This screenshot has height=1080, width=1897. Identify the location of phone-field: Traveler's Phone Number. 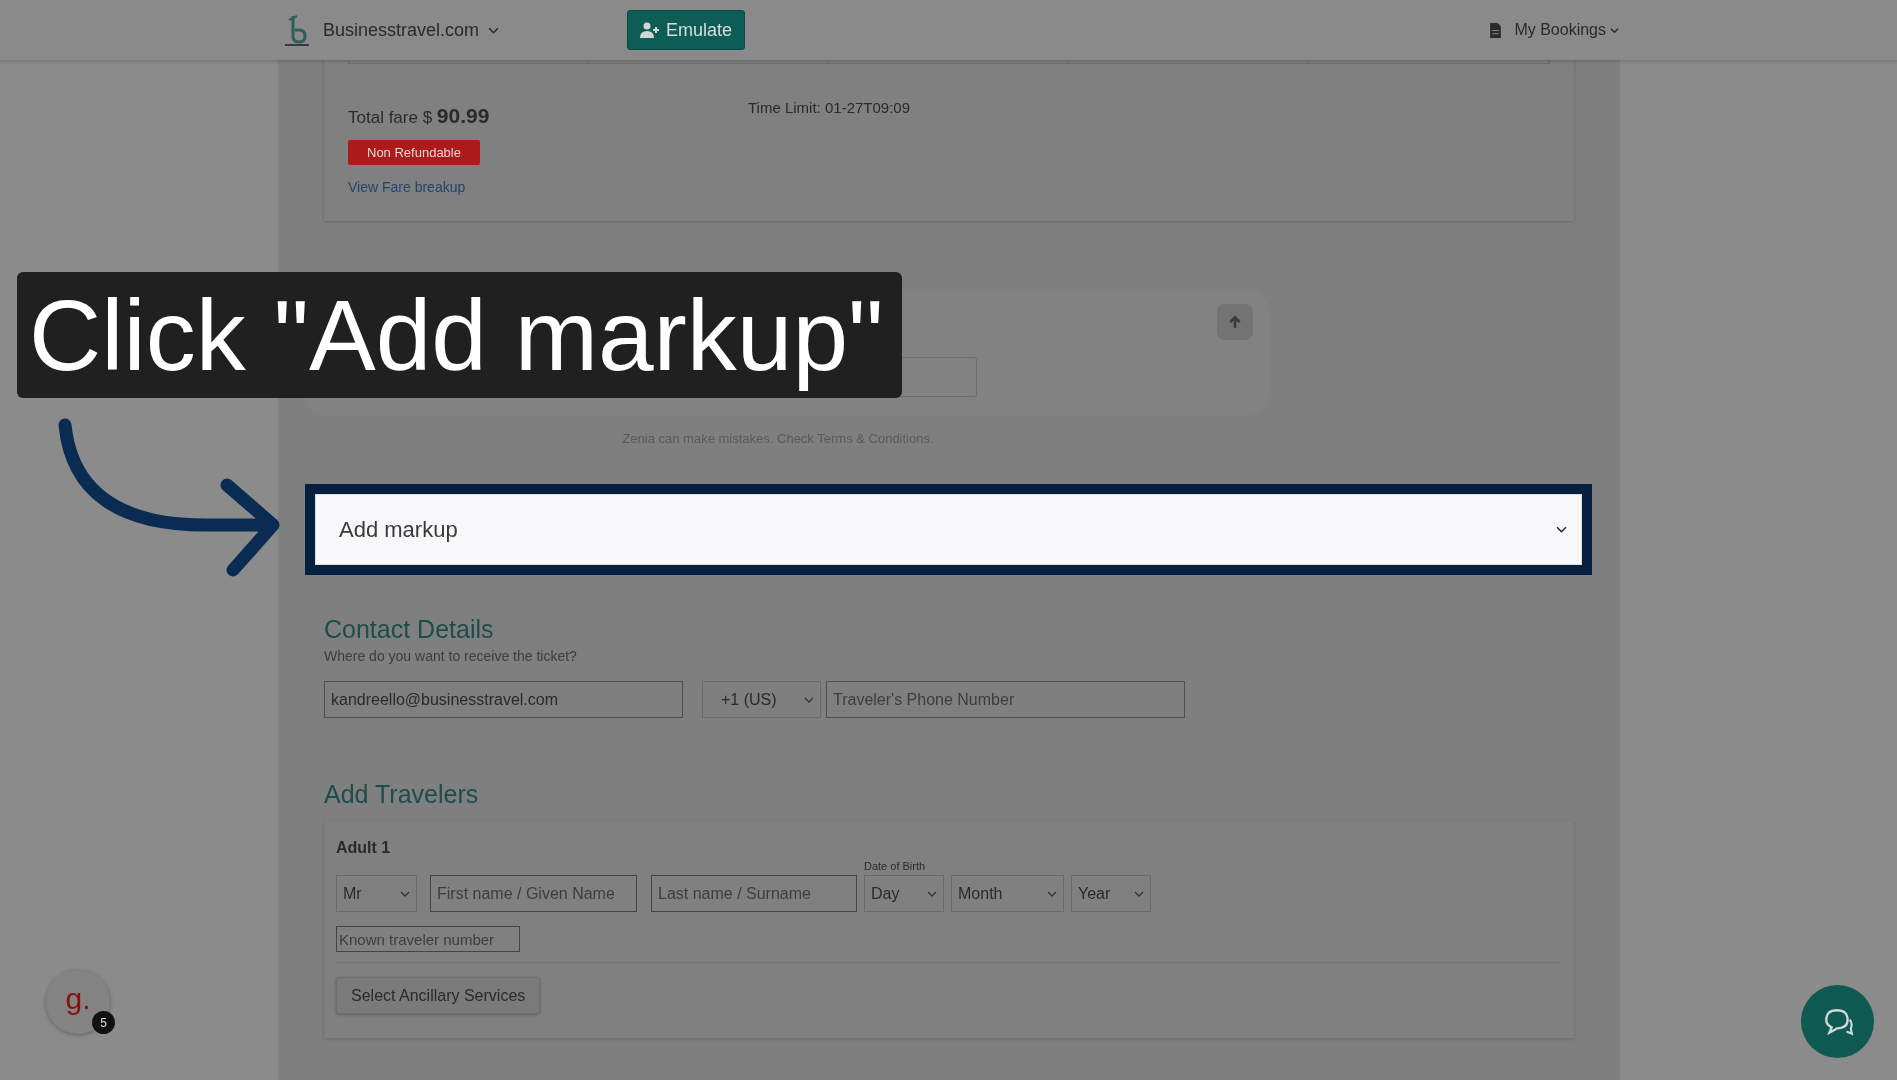
(1005, 699).